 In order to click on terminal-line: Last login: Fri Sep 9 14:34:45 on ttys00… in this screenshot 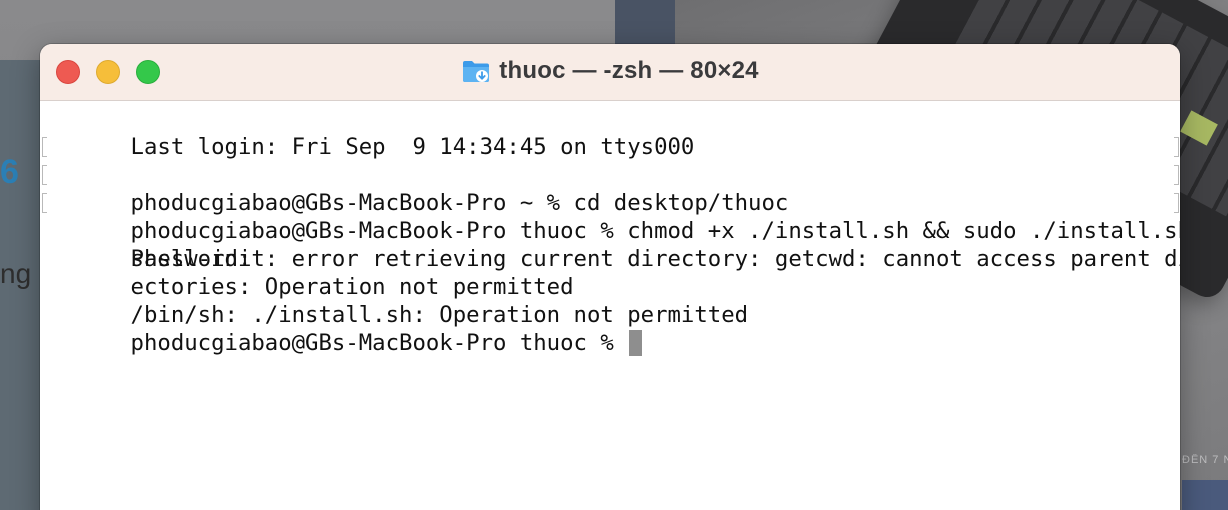, I will do `click(615, 132)`.